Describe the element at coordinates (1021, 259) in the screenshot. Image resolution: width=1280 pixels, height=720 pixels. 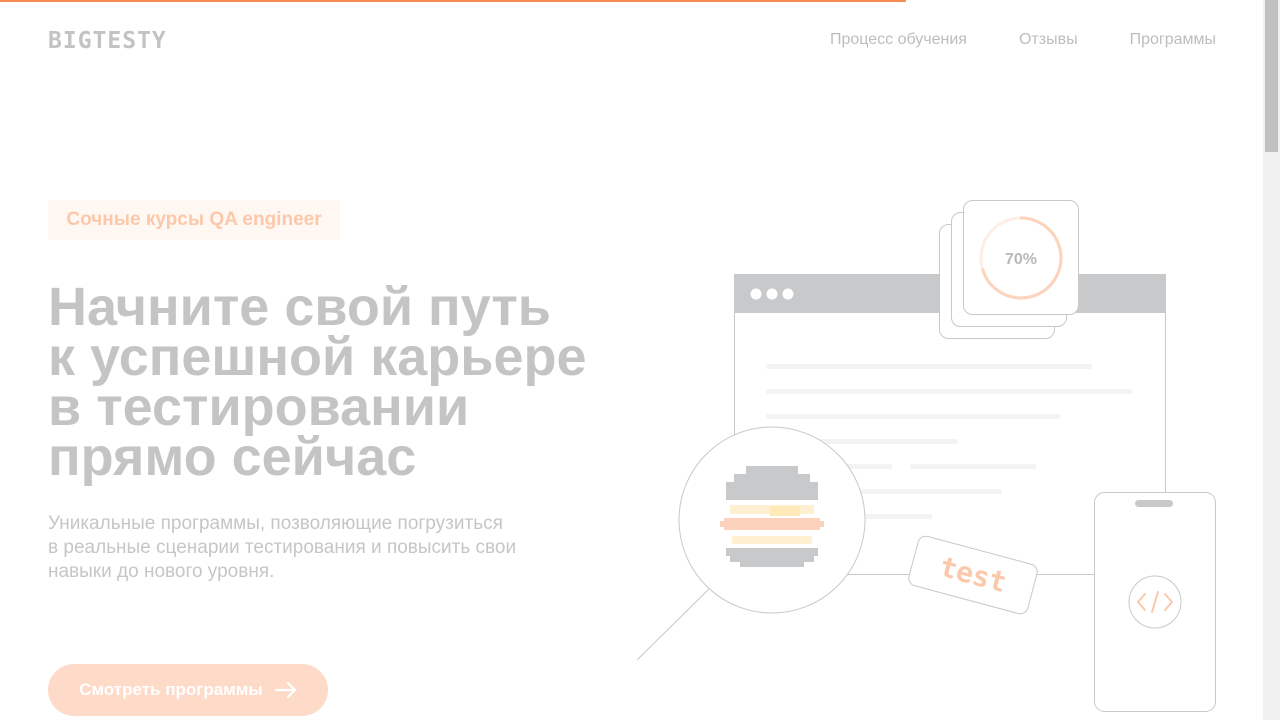
I see `progress-percent-label: 70%` at that location.